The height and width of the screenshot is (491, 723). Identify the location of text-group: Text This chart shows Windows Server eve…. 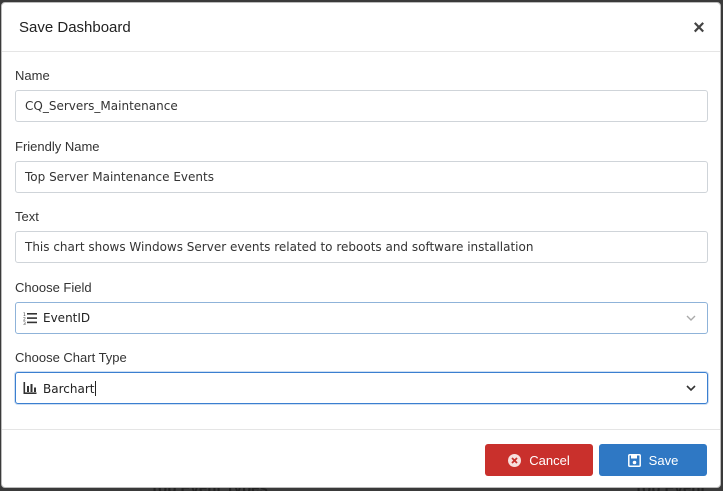
(361, 236).